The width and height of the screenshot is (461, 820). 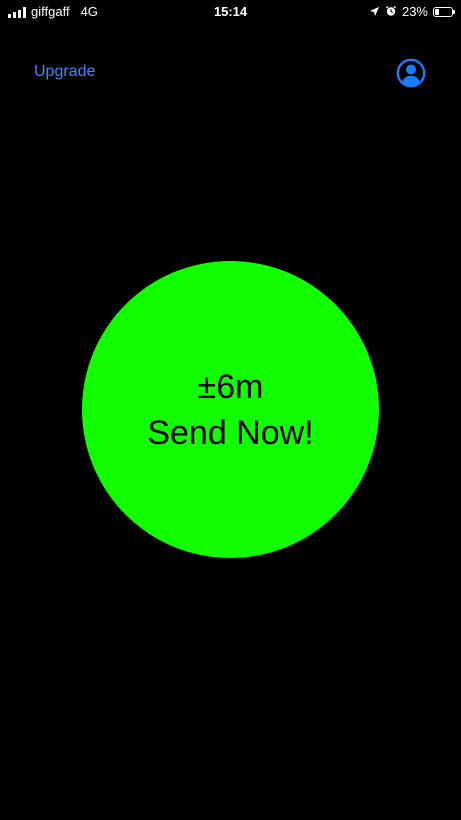 I want to click on location-arrow-icon, so click(x=374, y=12).